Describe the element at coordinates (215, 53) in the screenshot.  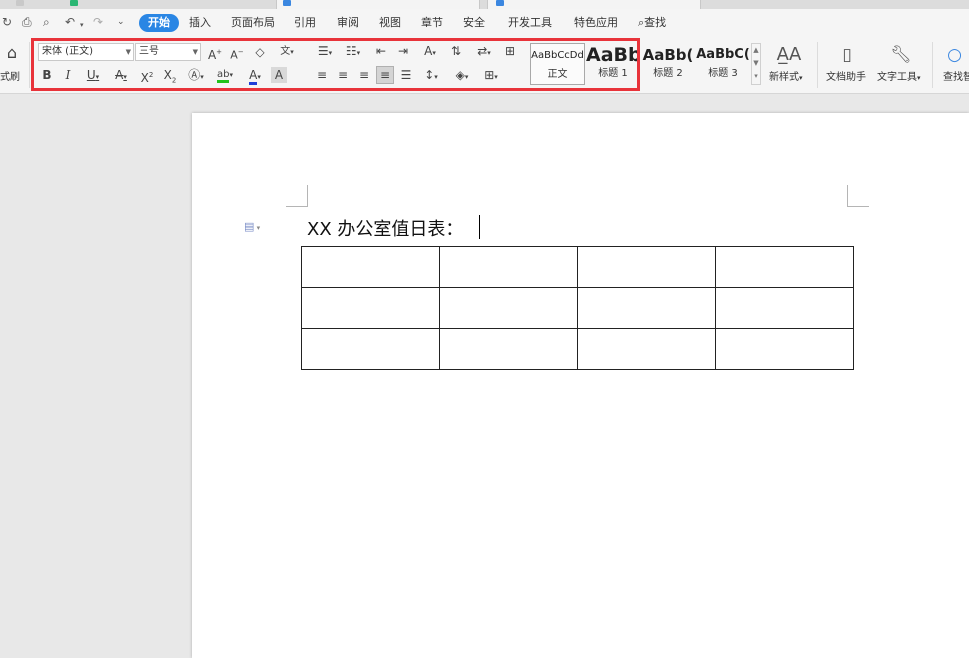
I see `font-grow-icon: A+` at that location.